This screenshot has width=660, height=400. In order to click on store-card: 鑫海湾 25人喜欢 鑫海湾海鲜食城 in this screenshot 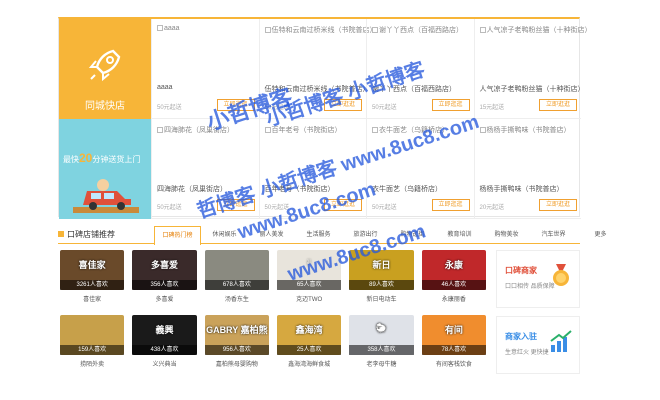, I will do `click(309, 344)`.